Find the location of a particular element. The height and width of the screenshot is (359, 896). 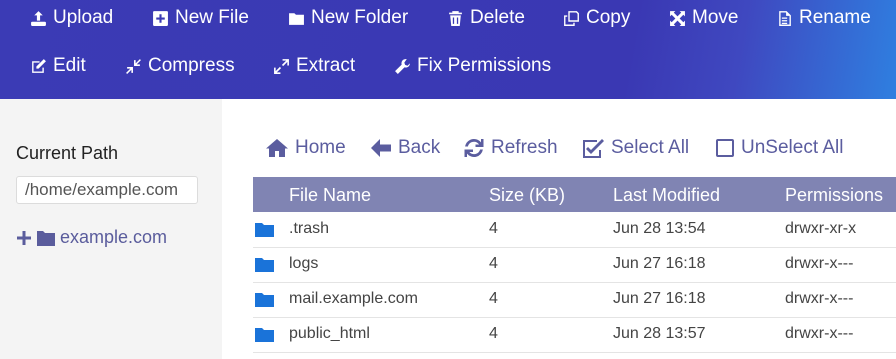

home-button: Home is located at coordinates (305, 148).